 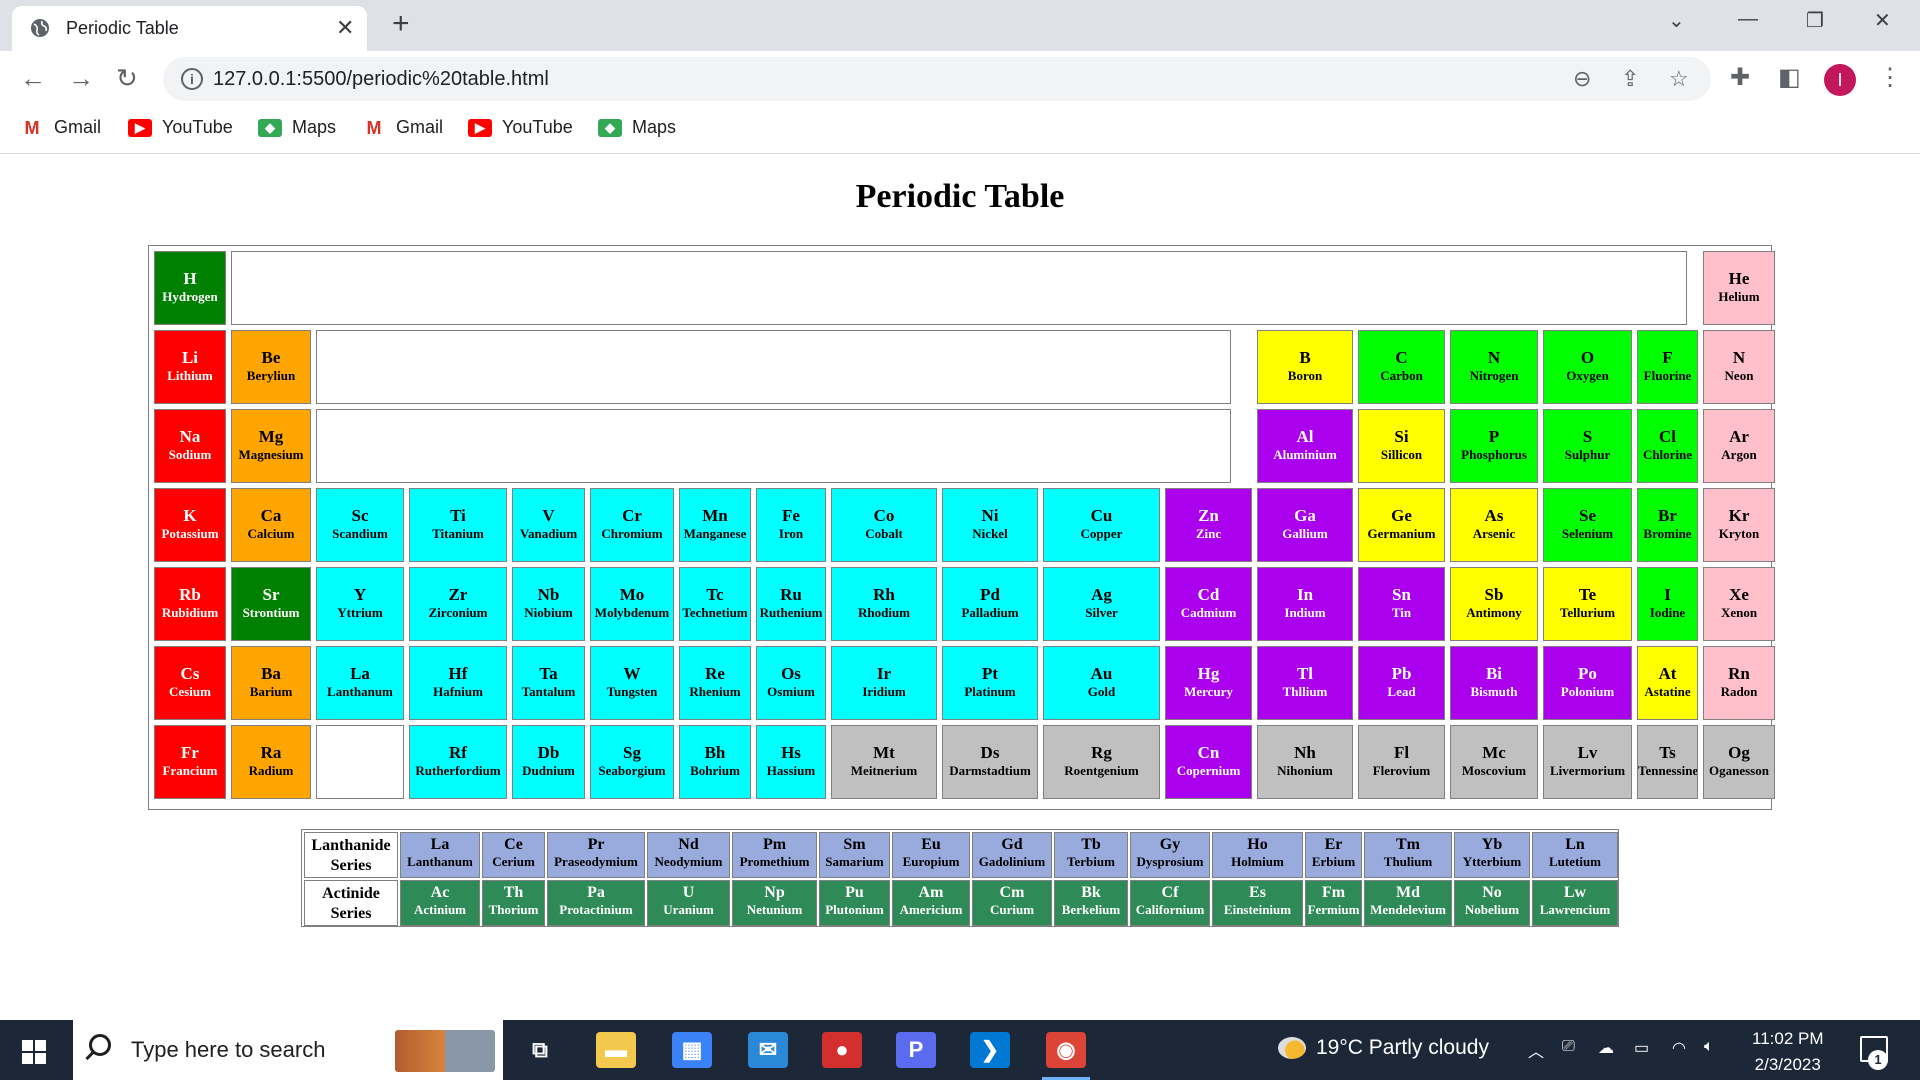 I want to click on element-name: Zinc, so click(x=1208, y=534).